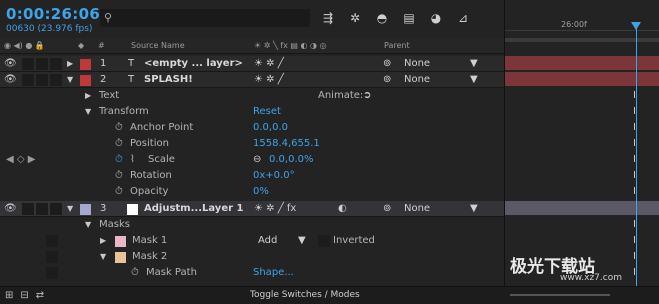 This screenshot has height=304, width=659. What do you see at coordinates (286, 143) in the screenshot?
I see `property-value: 1558.4,655.1` at bounding box center [286, 143].